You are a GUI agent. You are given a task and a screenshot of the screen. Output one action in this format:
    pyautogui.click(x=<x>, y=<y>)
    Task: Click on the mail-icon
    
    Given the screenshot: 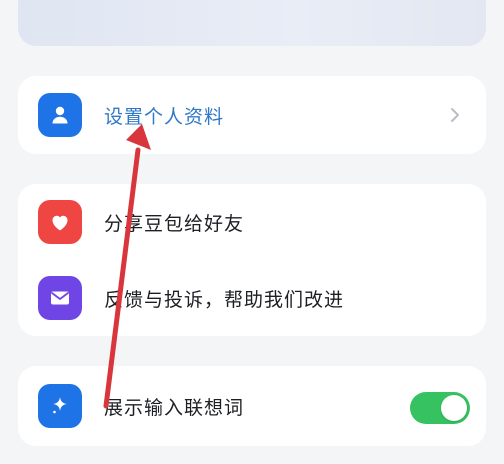 What is the action you would take?
    pyautogui.click(x=60, y=298)
    